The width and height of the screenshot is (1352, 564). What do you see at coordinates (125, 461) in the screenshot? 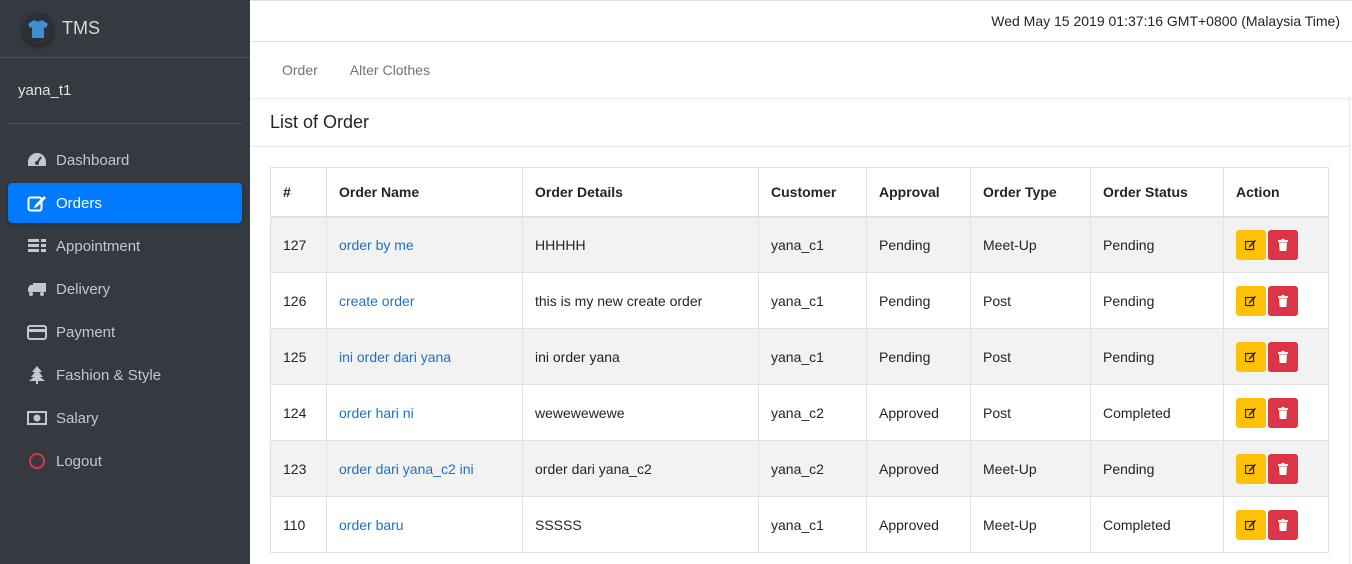
I see `sidebar-item-logout: Logout` at bounding box center [125, 461].